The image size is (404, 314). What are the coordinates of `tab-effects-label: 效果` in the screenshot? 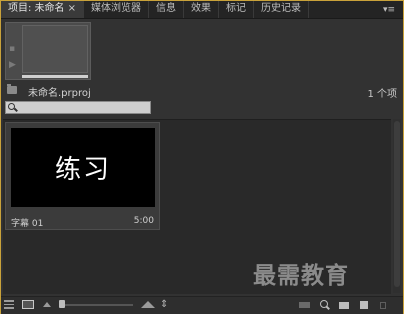 It's located at (200, 8).